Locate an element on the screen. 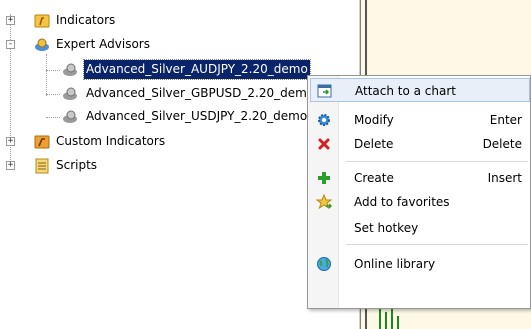 The width and height of the screenshot is (531, 329). menu-item-label: Set hotkey is located at coordinates (386, 228).